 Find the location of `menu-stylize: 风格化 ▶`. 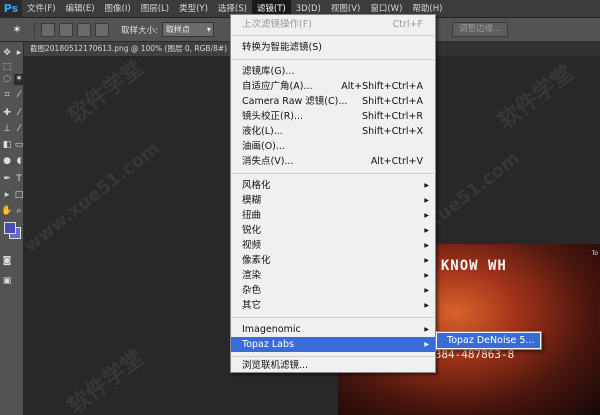

menu-stylize: 风格化 ▶ is located at coordinates (333, 185).